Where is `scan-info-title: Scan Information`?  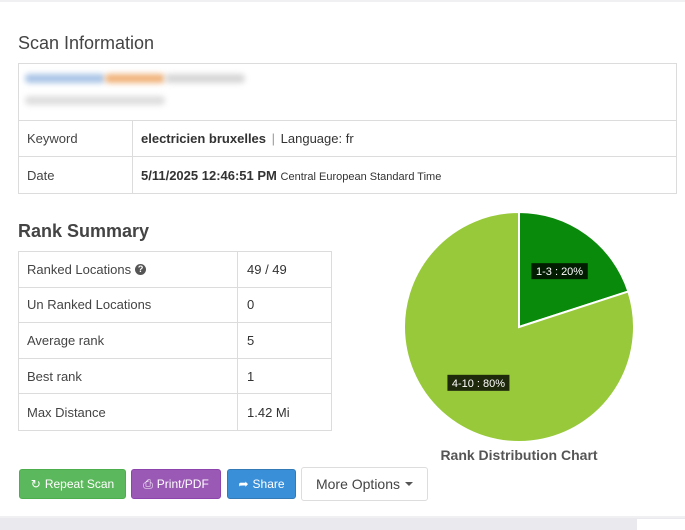
scan-info-title: Scan Information is located at coordinates (86, 43).